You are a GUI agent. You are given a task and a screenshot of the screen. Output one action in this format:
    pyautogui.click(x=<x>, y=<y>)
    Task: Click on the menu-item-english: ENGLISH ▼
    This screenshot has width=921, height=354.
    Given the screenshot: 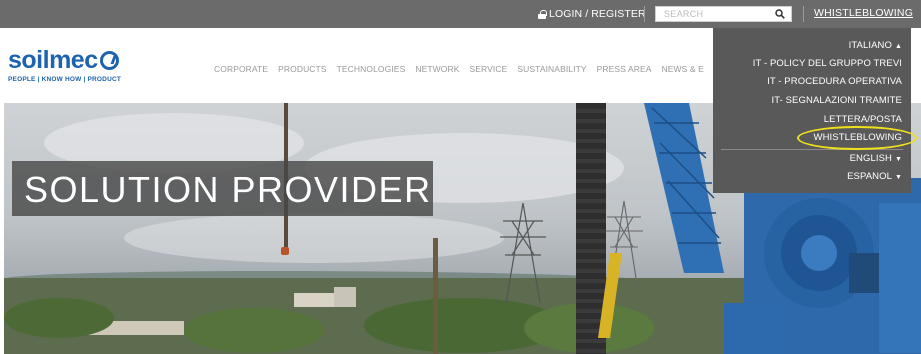 What is the action you would take?
    pyautogui.click(x=876, y=158)
    